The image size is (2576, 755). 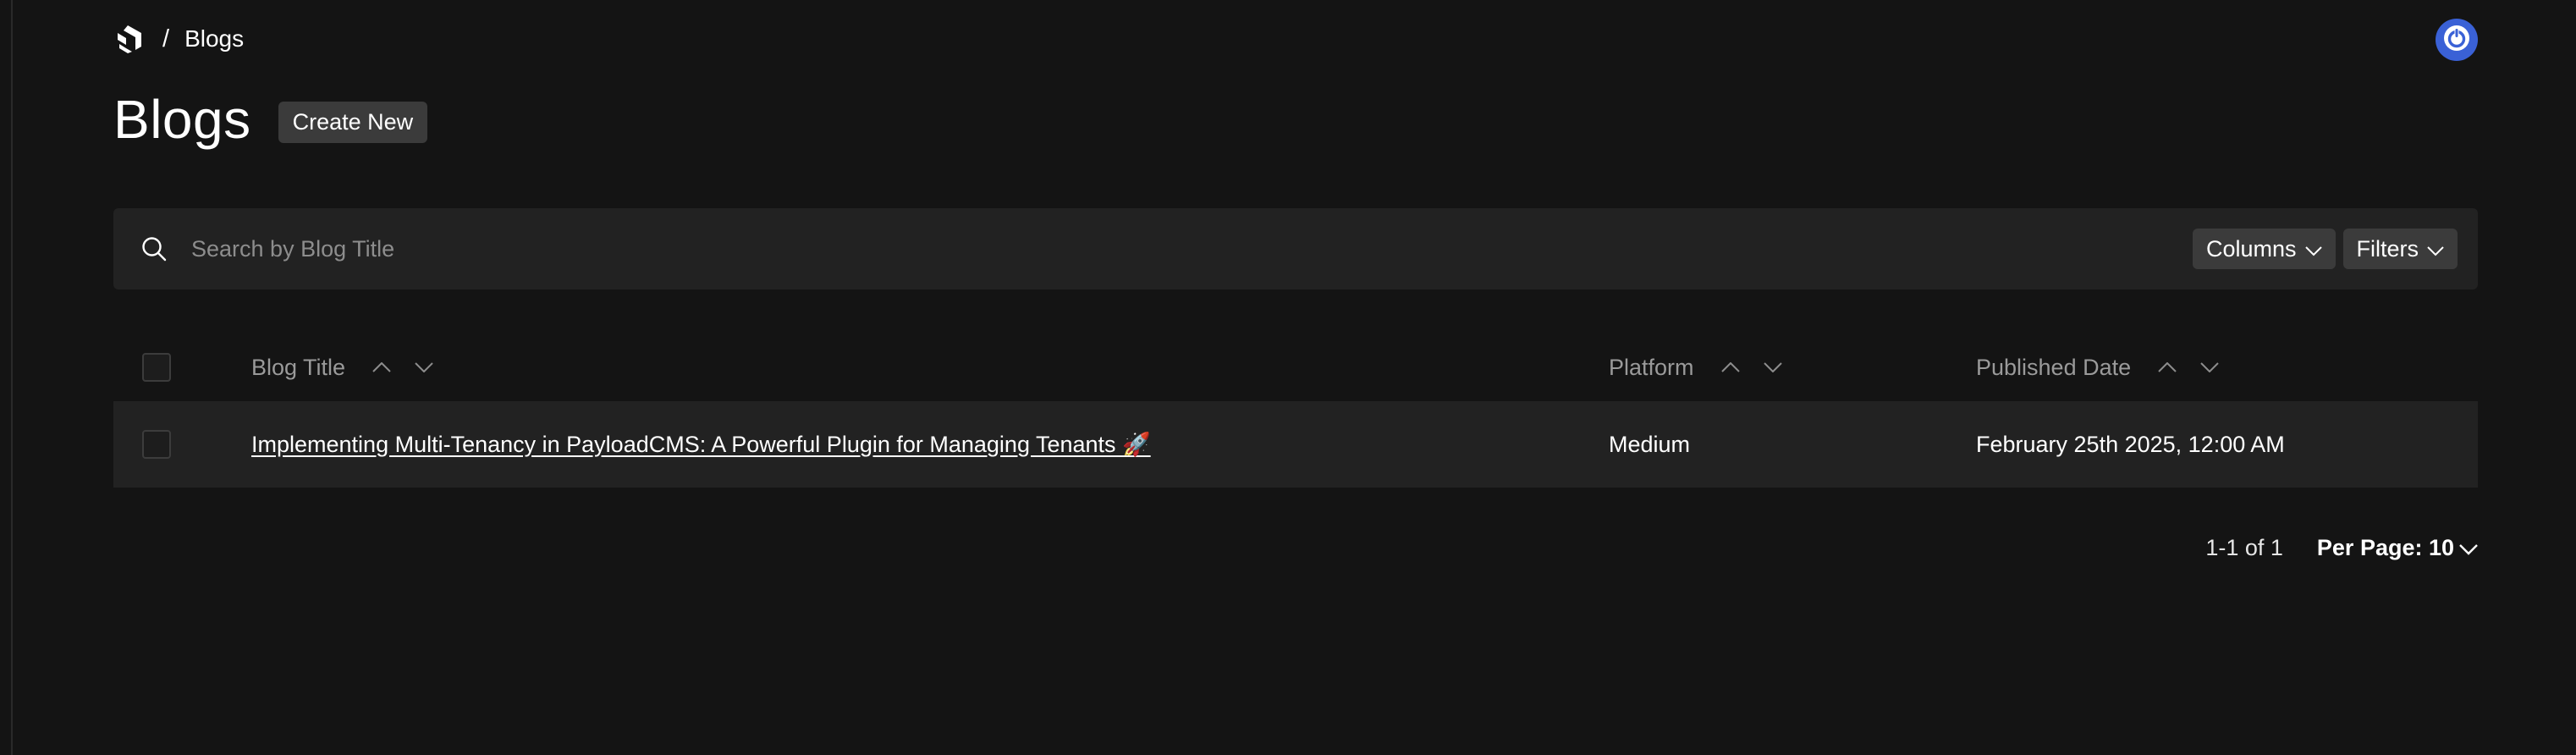 I want to click on column-header-platform: Platform, so click(x=1697, y=368).